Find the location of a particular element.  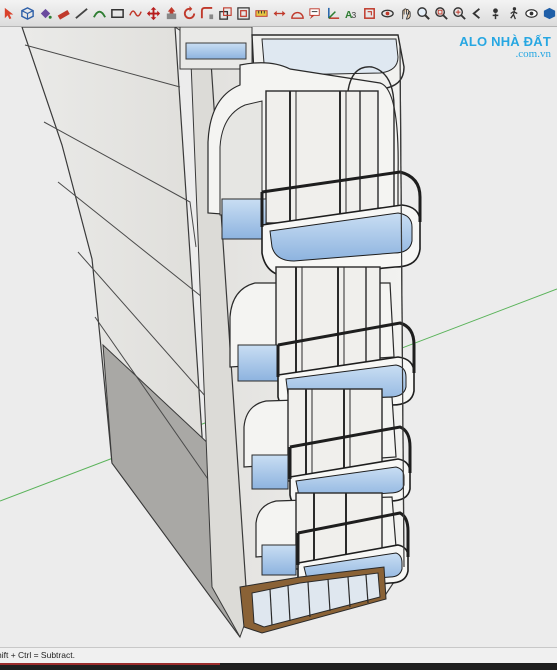

select-arrow-icon is located at coordinates (8, 13).